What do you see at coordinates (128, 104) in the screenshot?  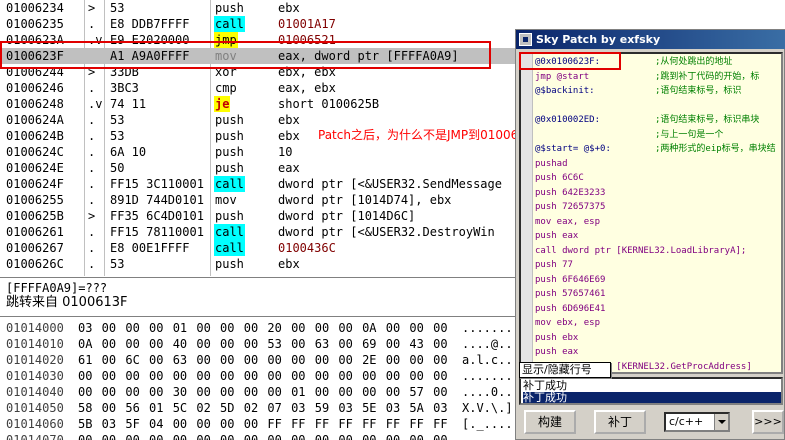 I see `hex-bytes-cell: 74 11` at bounding box center [128, 104].